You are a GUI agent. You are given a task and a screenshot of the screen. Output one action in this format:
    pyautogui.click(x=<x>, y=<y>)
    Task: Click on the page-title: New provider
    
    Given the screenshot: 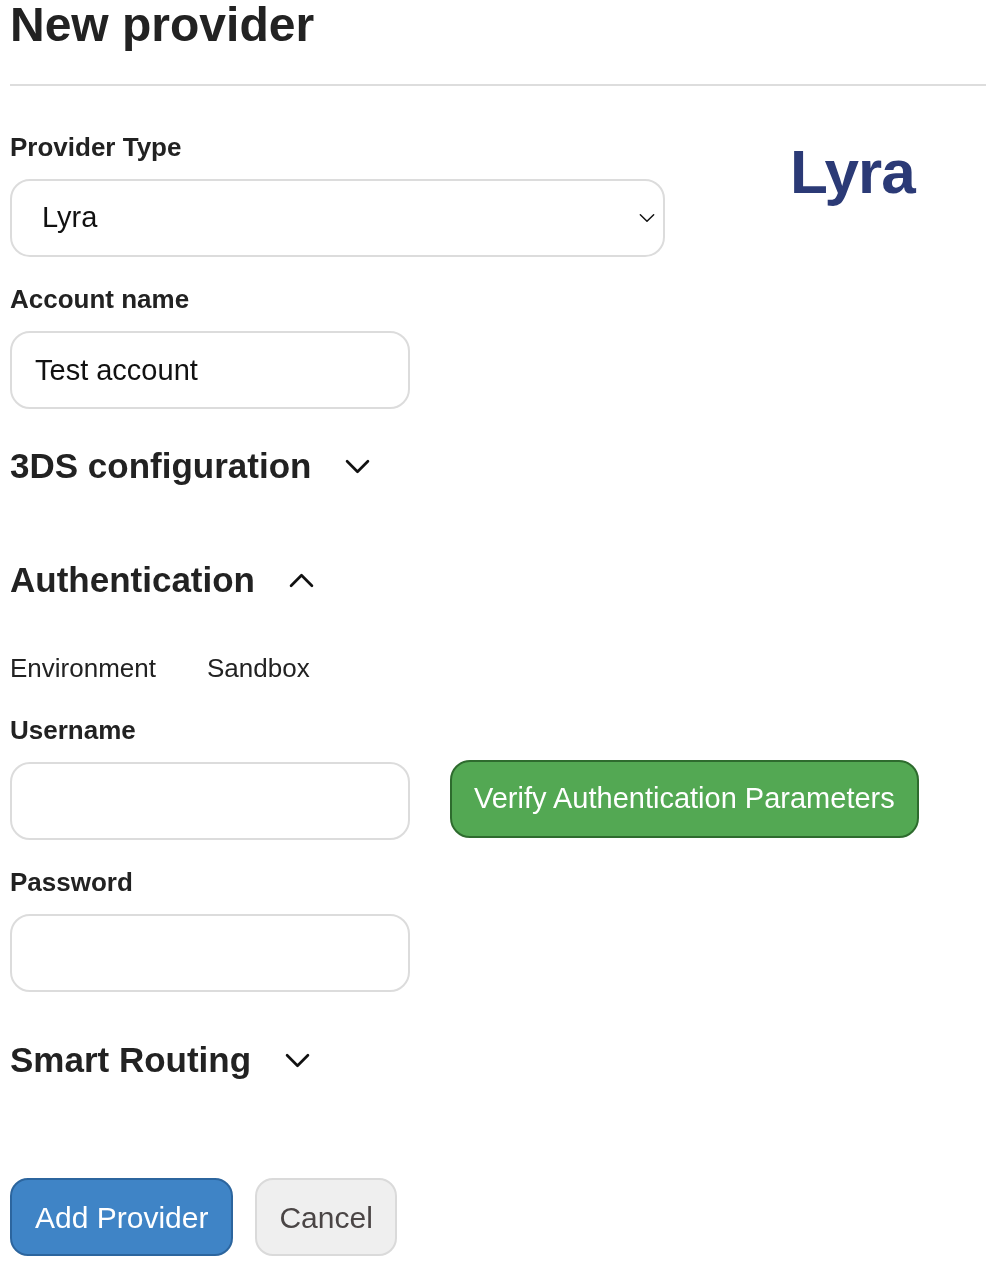 What is the action you would take?
    pyautogui.click(x=163, y=25)
    